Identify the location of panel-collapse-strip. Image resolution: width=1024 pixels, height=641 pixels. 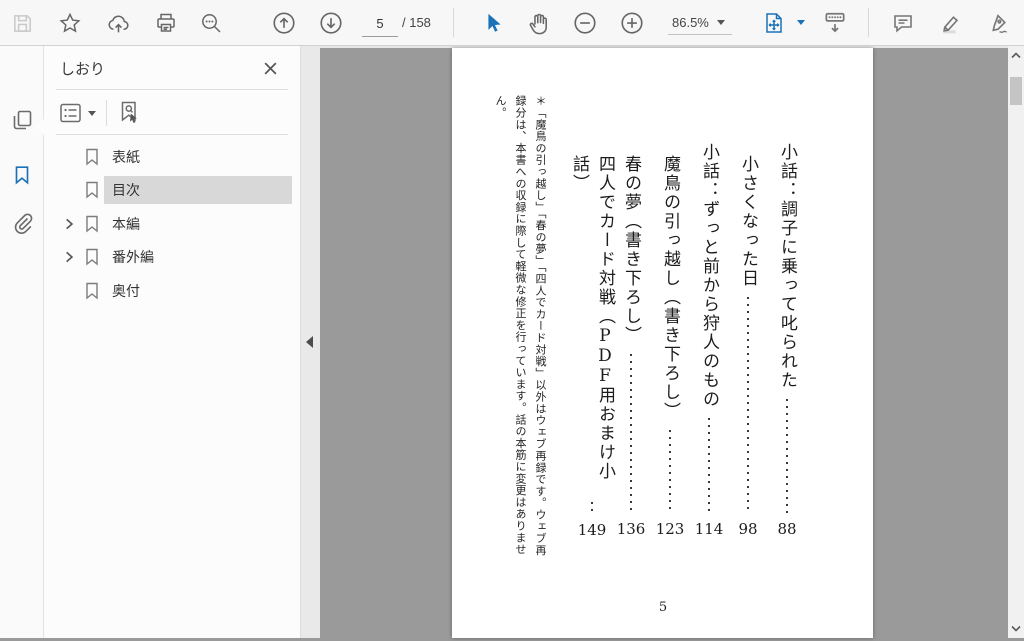
(310, 341).